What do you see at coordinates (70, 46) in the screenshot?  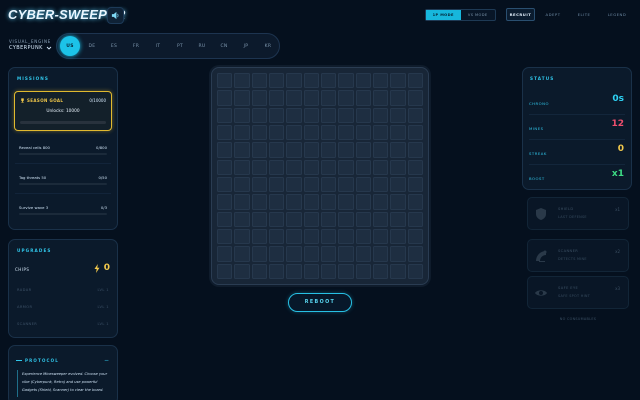 I see `lang-us: US` at bounding box center [70, 46].